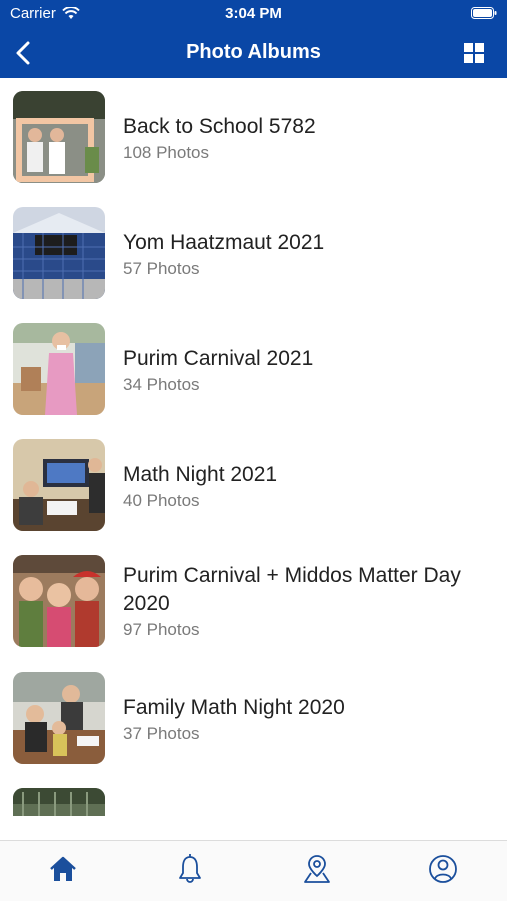  I want to click on album-title: Purim Carnival 2021, so click(218, 358).